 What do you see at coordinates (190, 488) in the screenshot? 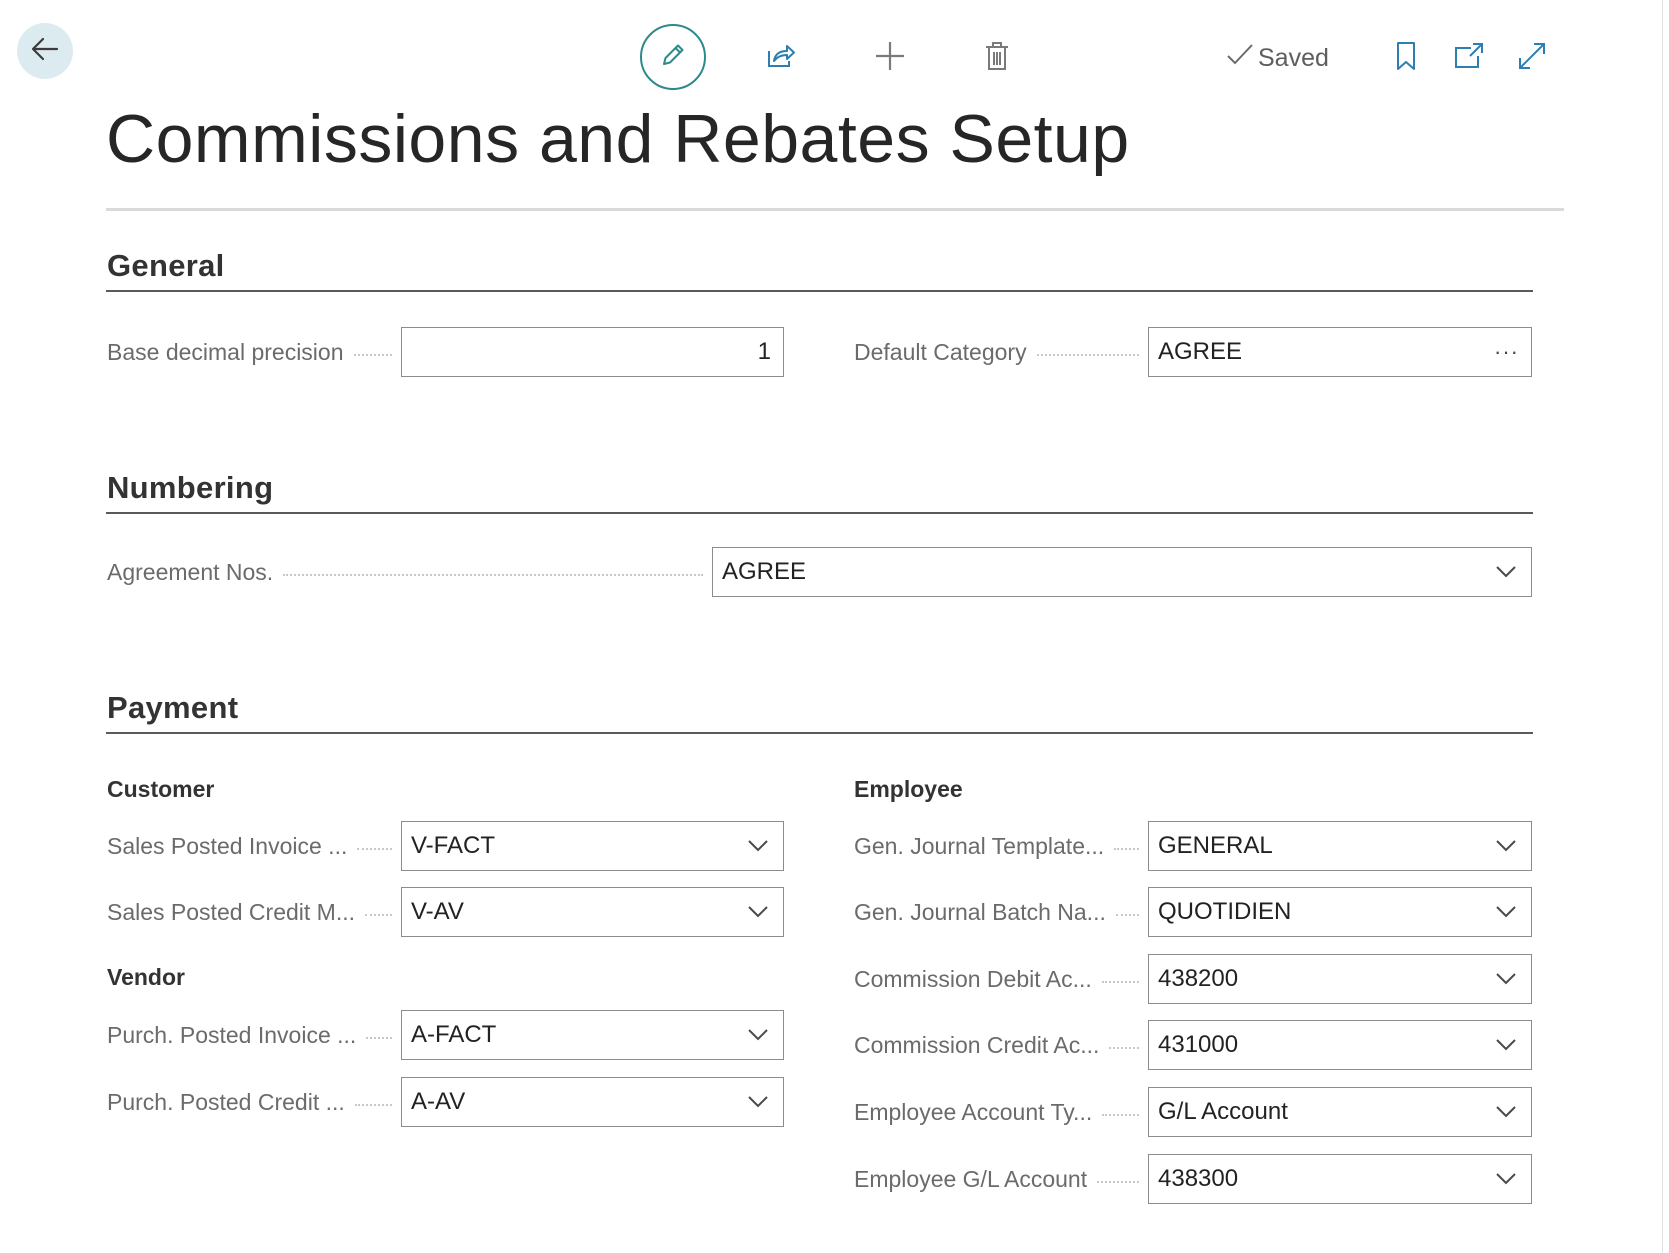
I see `section-numbering-title: Numbering` at bounding box center [190, 488].